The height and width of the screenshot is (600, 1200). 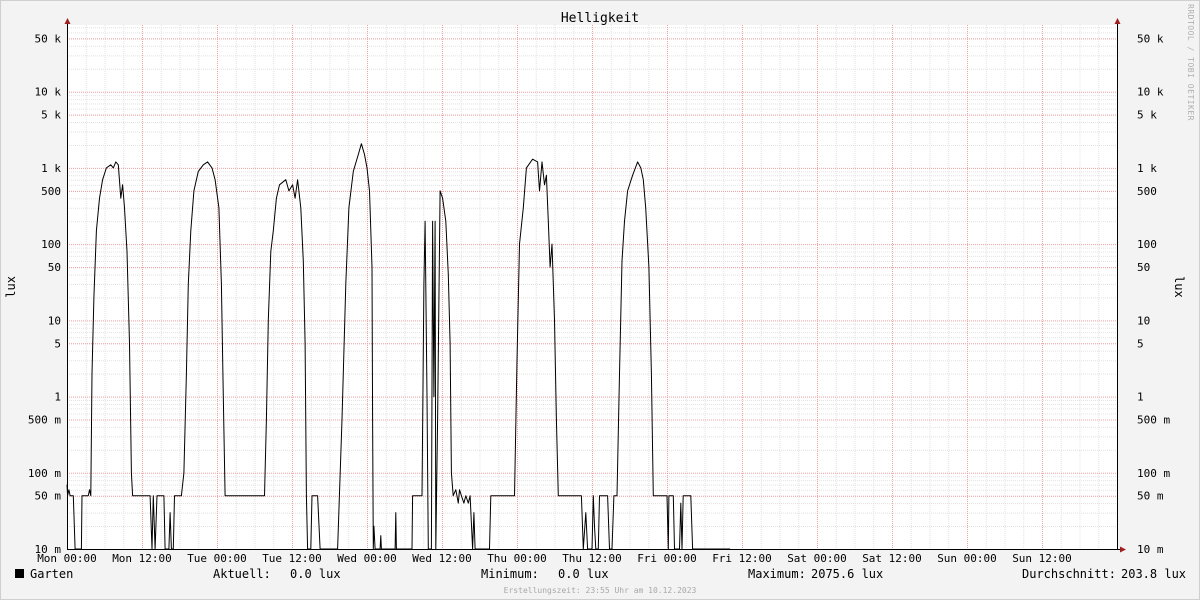 I want to click on stat-current-value: 0.0 lux, so click(x=315, y=574).